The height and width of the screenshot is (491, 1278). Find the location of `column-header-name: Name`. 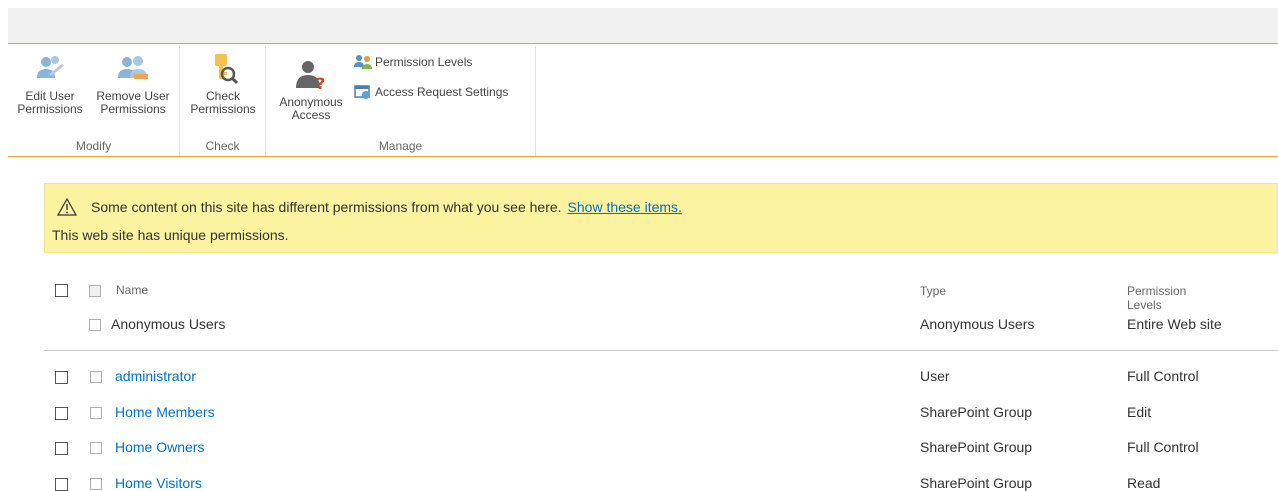

column-header-name: Name is located at coordinates (132, 290).